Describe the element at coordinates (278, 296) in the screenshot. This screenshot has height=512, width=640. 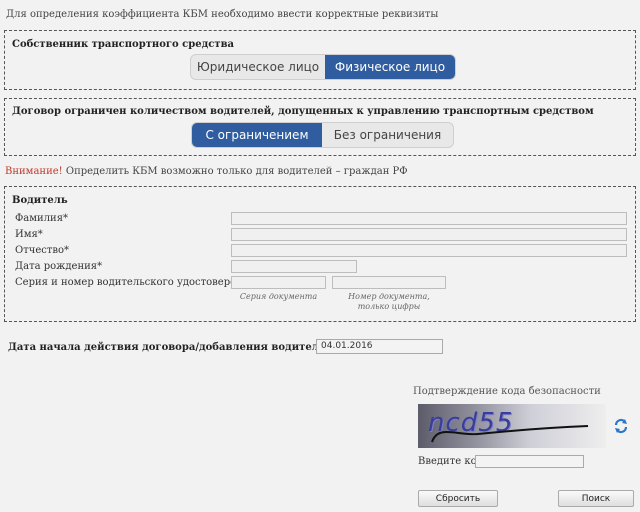
I see `series-hint: Серия документа` at that location.